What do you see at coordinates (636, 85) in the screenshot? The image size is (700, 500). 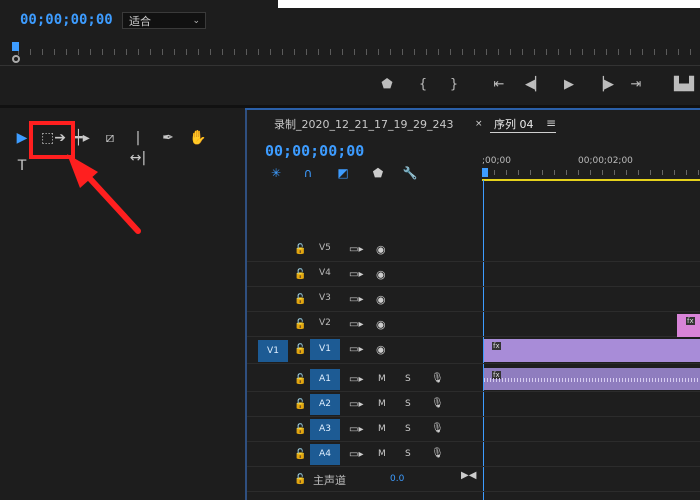 I see `go-to-out-icon: ⇥` at bounding box center [636, 85].